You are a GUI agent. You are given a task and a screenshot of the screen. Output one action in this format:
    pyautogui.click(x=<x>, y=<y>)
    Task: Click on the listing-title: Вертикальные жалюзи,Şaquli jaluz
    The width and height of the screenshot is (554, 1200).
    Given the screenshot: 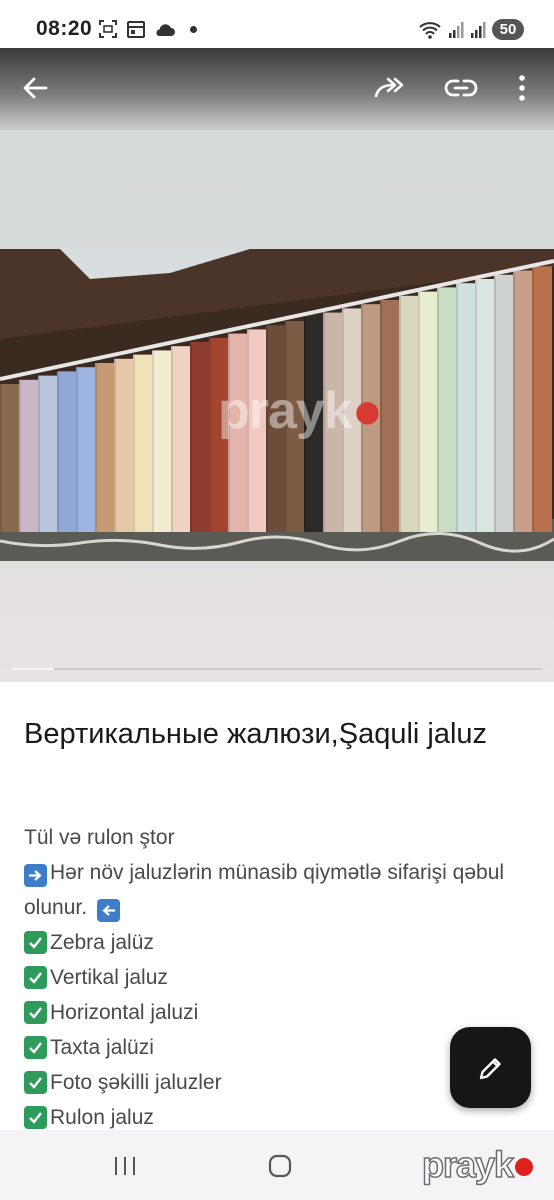 What is the action you would take?
    pyautogui.click(x=256, y=734)
    